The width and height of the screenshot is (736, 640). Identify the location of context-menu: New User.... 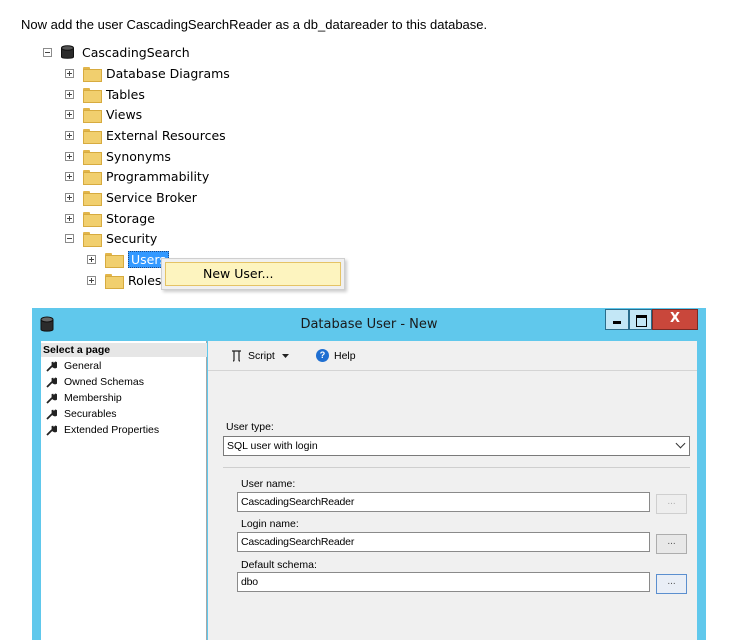
(253, 274).